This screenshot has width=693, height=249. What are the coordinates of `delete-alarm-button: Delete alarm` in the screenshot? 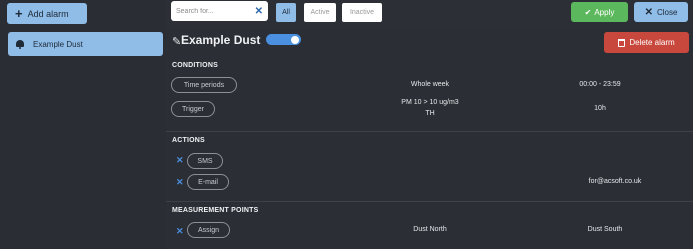 It's located at (646, 42).